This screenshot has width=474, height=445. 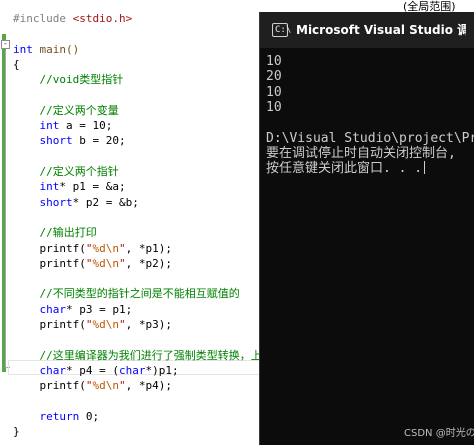 I want to click on code-line: char* p4 = (char*)p1;, so click(x=96, y=370).